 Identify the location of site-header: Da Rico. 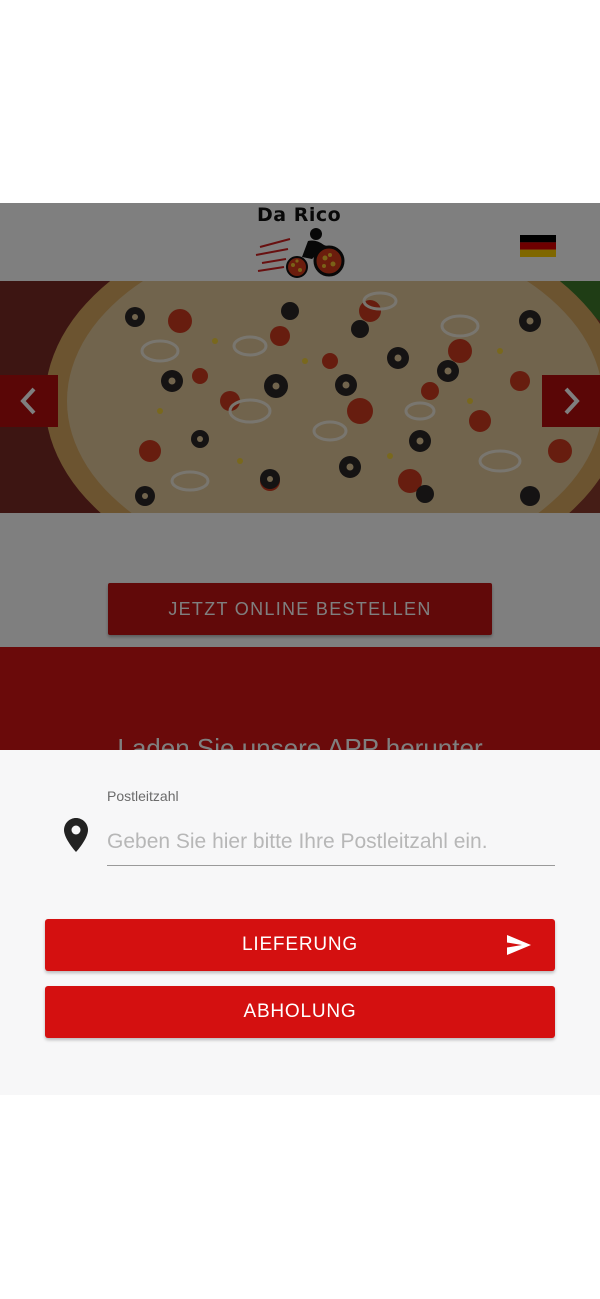
(300, 242).